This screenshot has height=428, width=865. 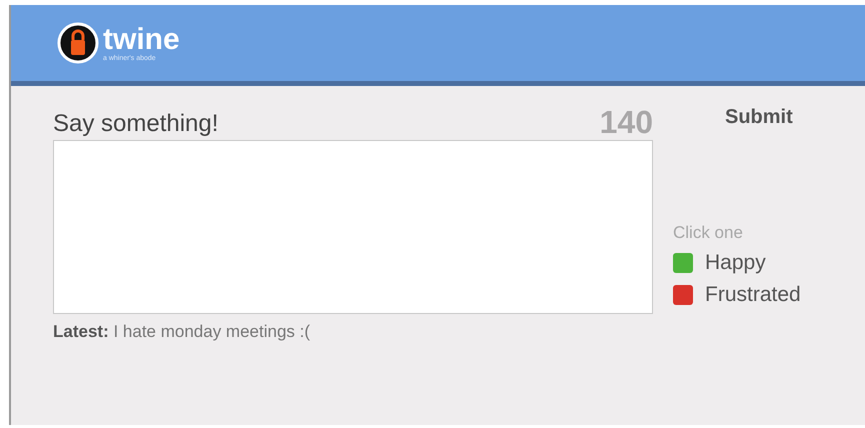 I want to click on mood-option: Frustrated, so click(x=737, y=295).